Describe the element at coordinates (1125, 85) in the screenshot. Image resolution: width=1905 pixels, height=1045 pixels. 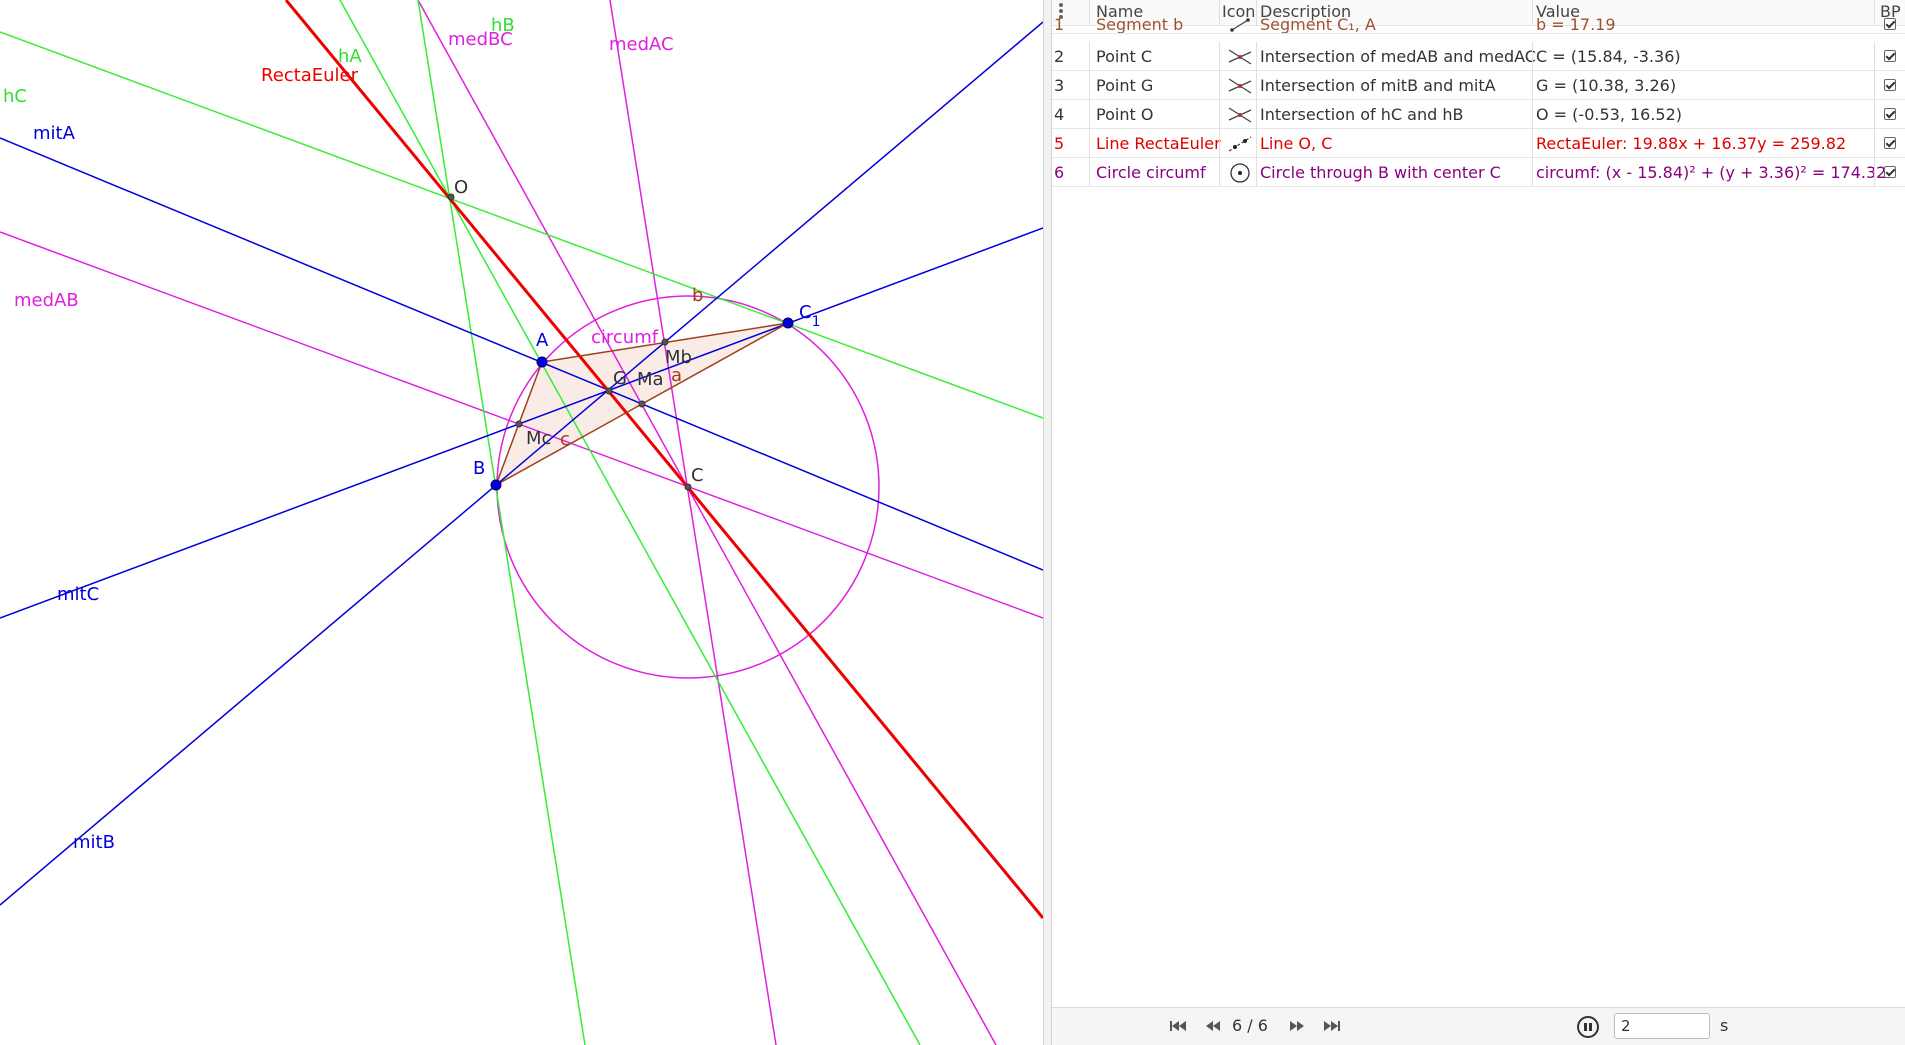
I see `row-name: Point G` at that location.